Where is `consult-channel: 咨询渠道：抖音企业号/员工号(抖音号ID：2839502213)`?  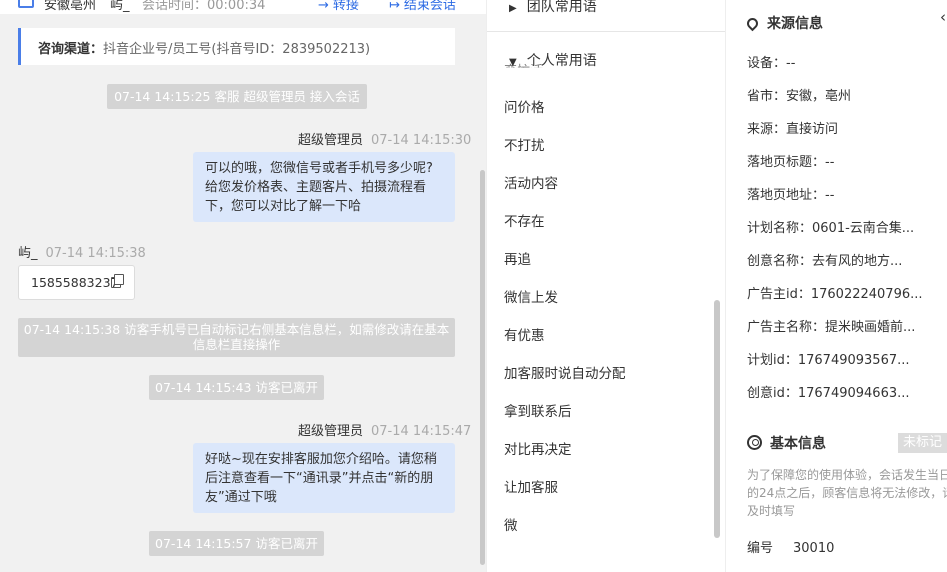
consult-channel: 咨询渠道：抖音企业号/员工号(抖音号ID：2839502213) is located at coordinates (236, 46).